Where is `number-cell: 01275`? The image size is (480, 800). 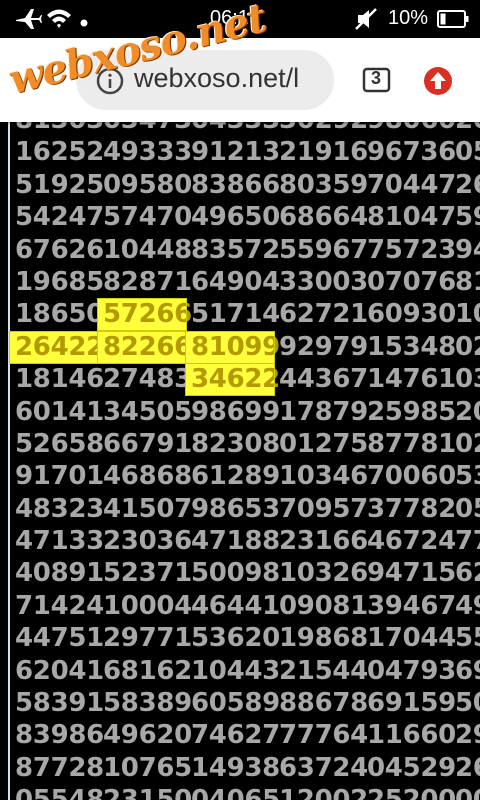 number-cell: 01275 is located at coordinates (323, 443).